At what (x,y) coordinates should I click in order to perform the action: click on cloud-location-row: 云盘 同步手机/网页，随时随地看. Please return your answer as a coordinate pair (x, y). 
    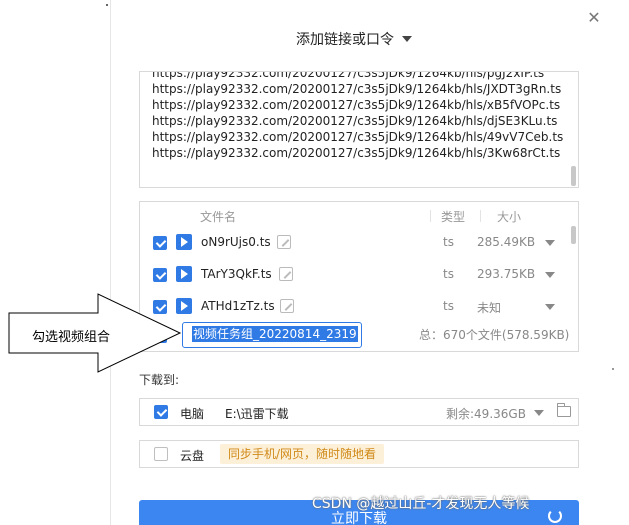
    Looking at the image, I should click on (359, 454).